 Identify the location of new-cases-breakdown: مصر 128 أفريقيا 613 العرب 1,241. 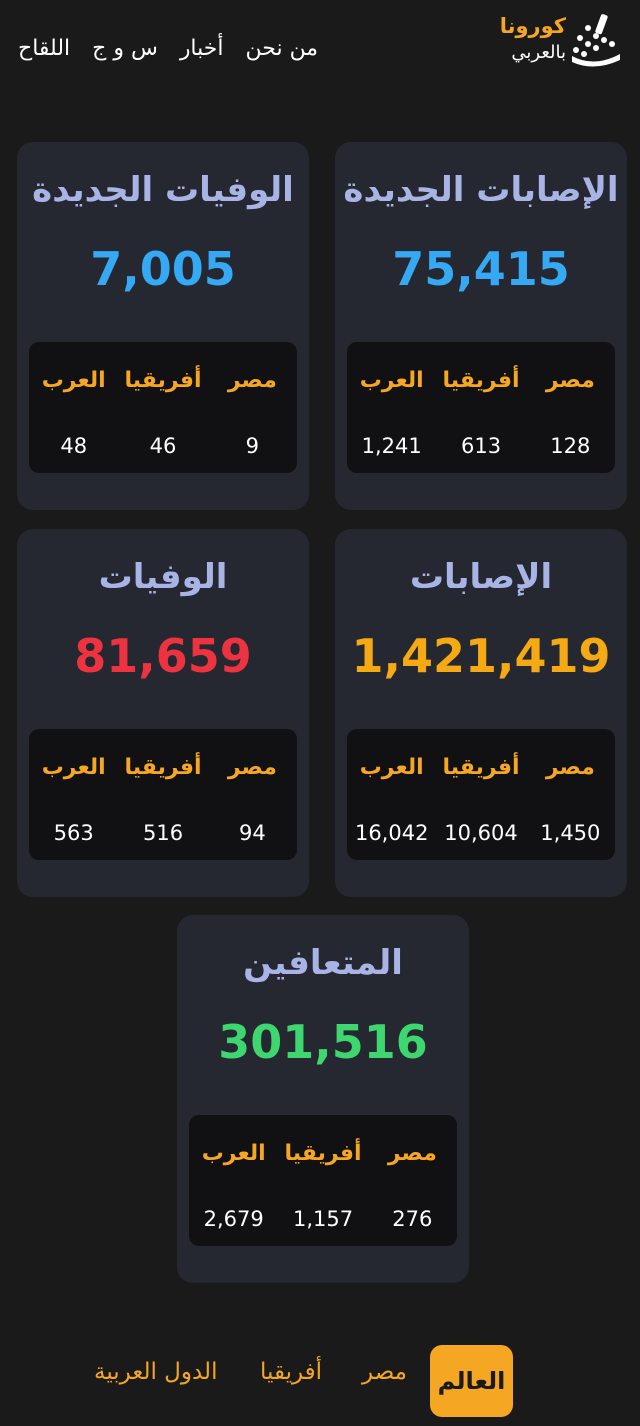
(481, 407).